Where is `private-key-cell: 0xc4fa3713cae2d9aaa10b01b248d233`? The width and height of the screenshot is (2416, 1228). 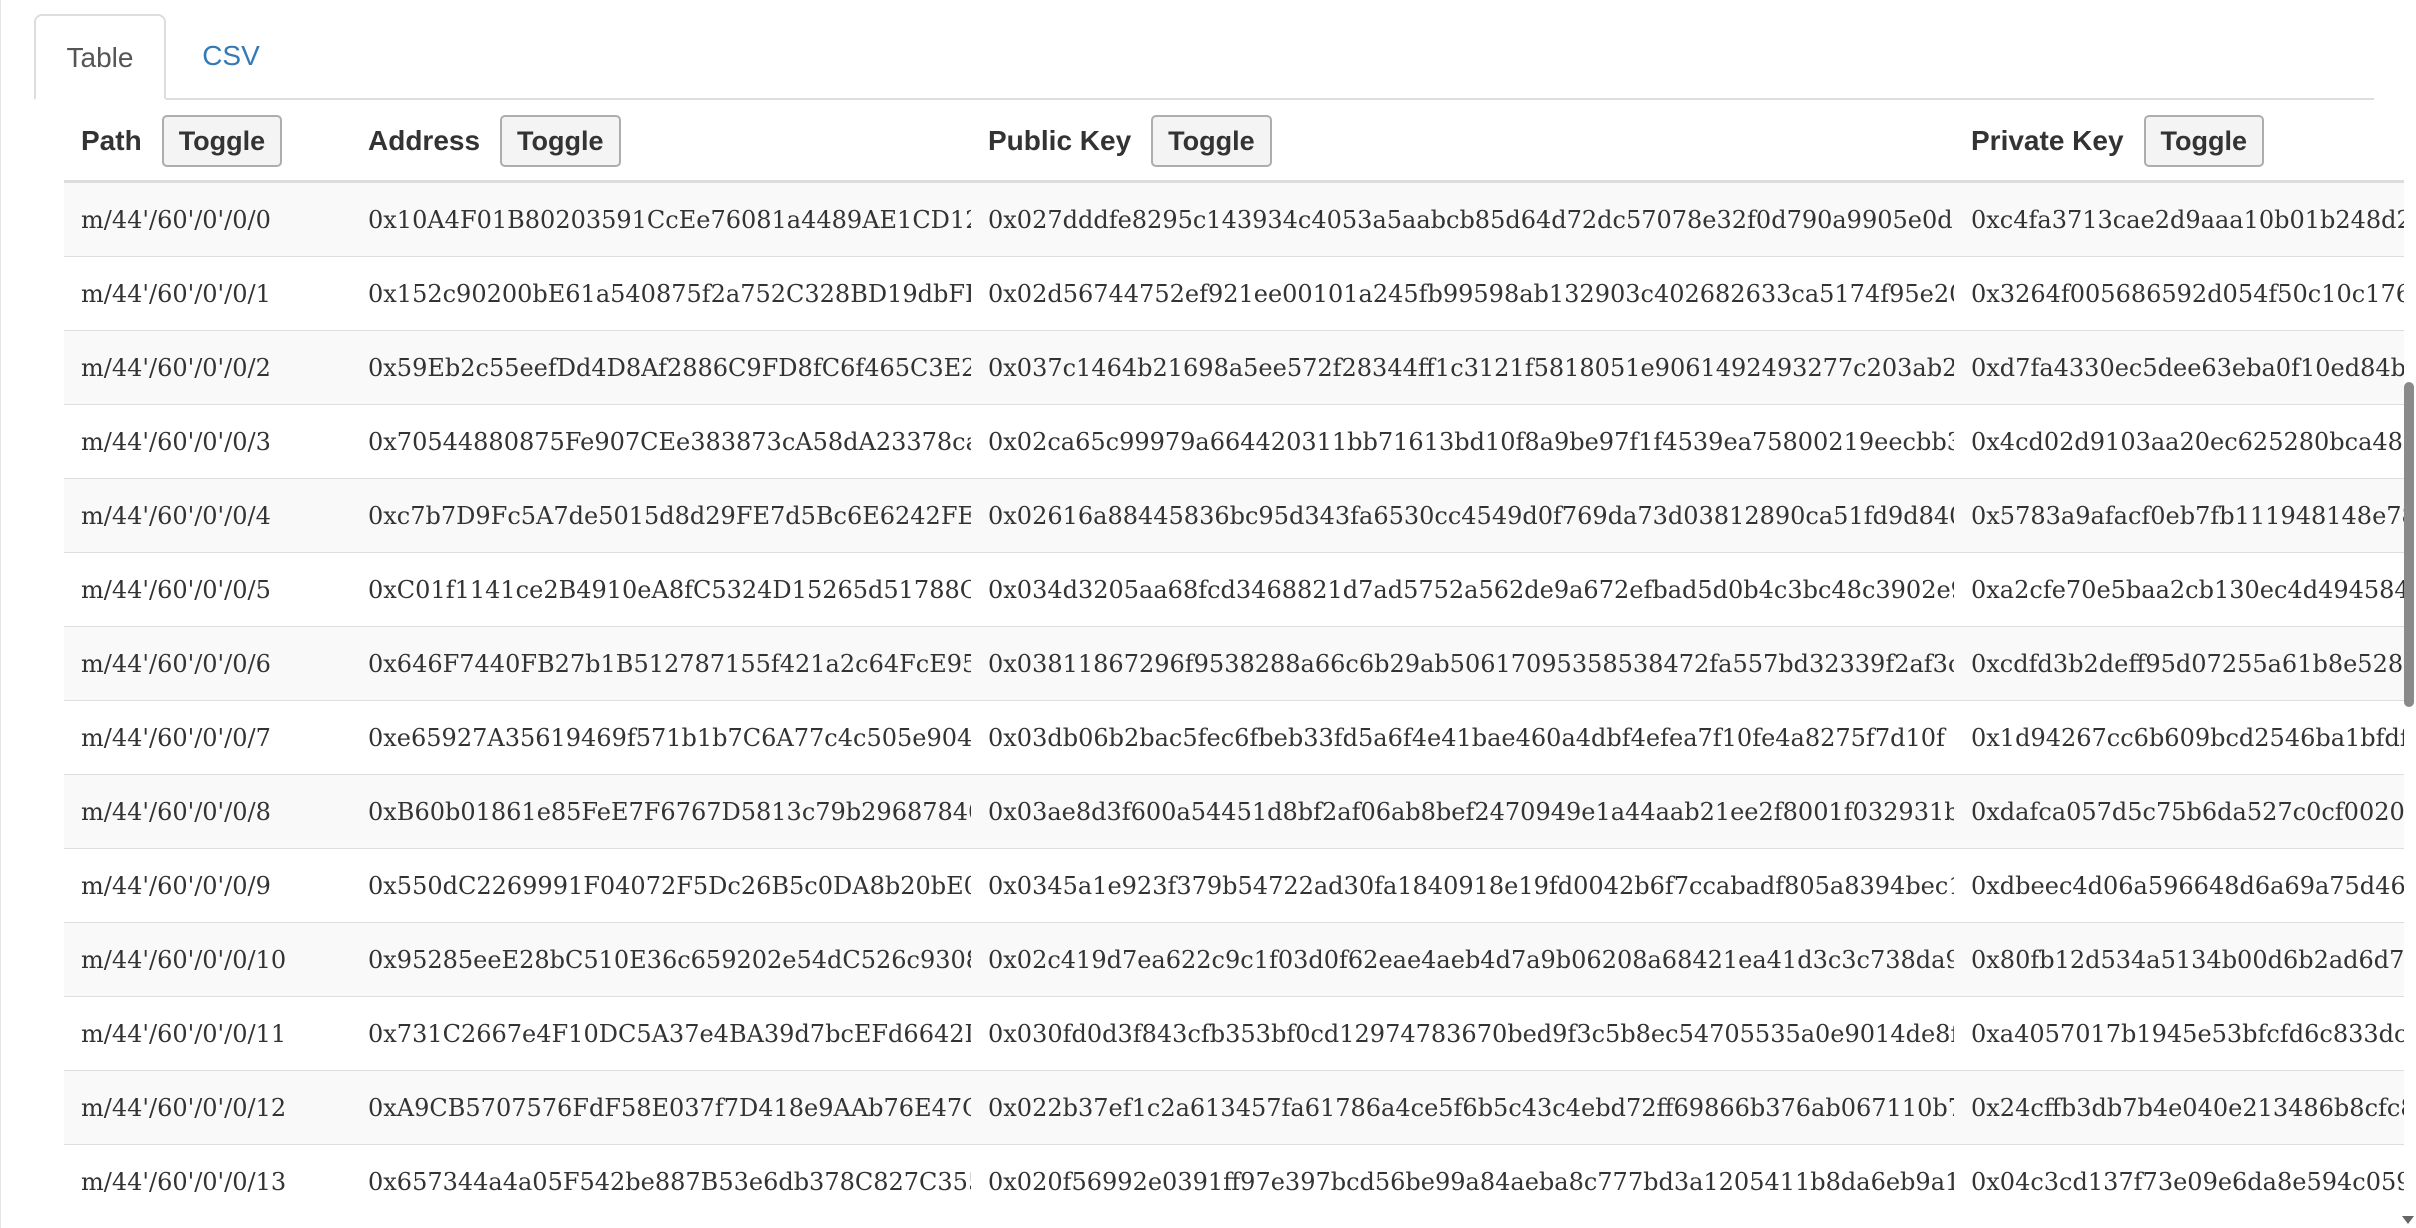 private-key-cell: 0xc4fa3713cae2d9aaa10b01b248d233 is located at coordinates (2179, 219).